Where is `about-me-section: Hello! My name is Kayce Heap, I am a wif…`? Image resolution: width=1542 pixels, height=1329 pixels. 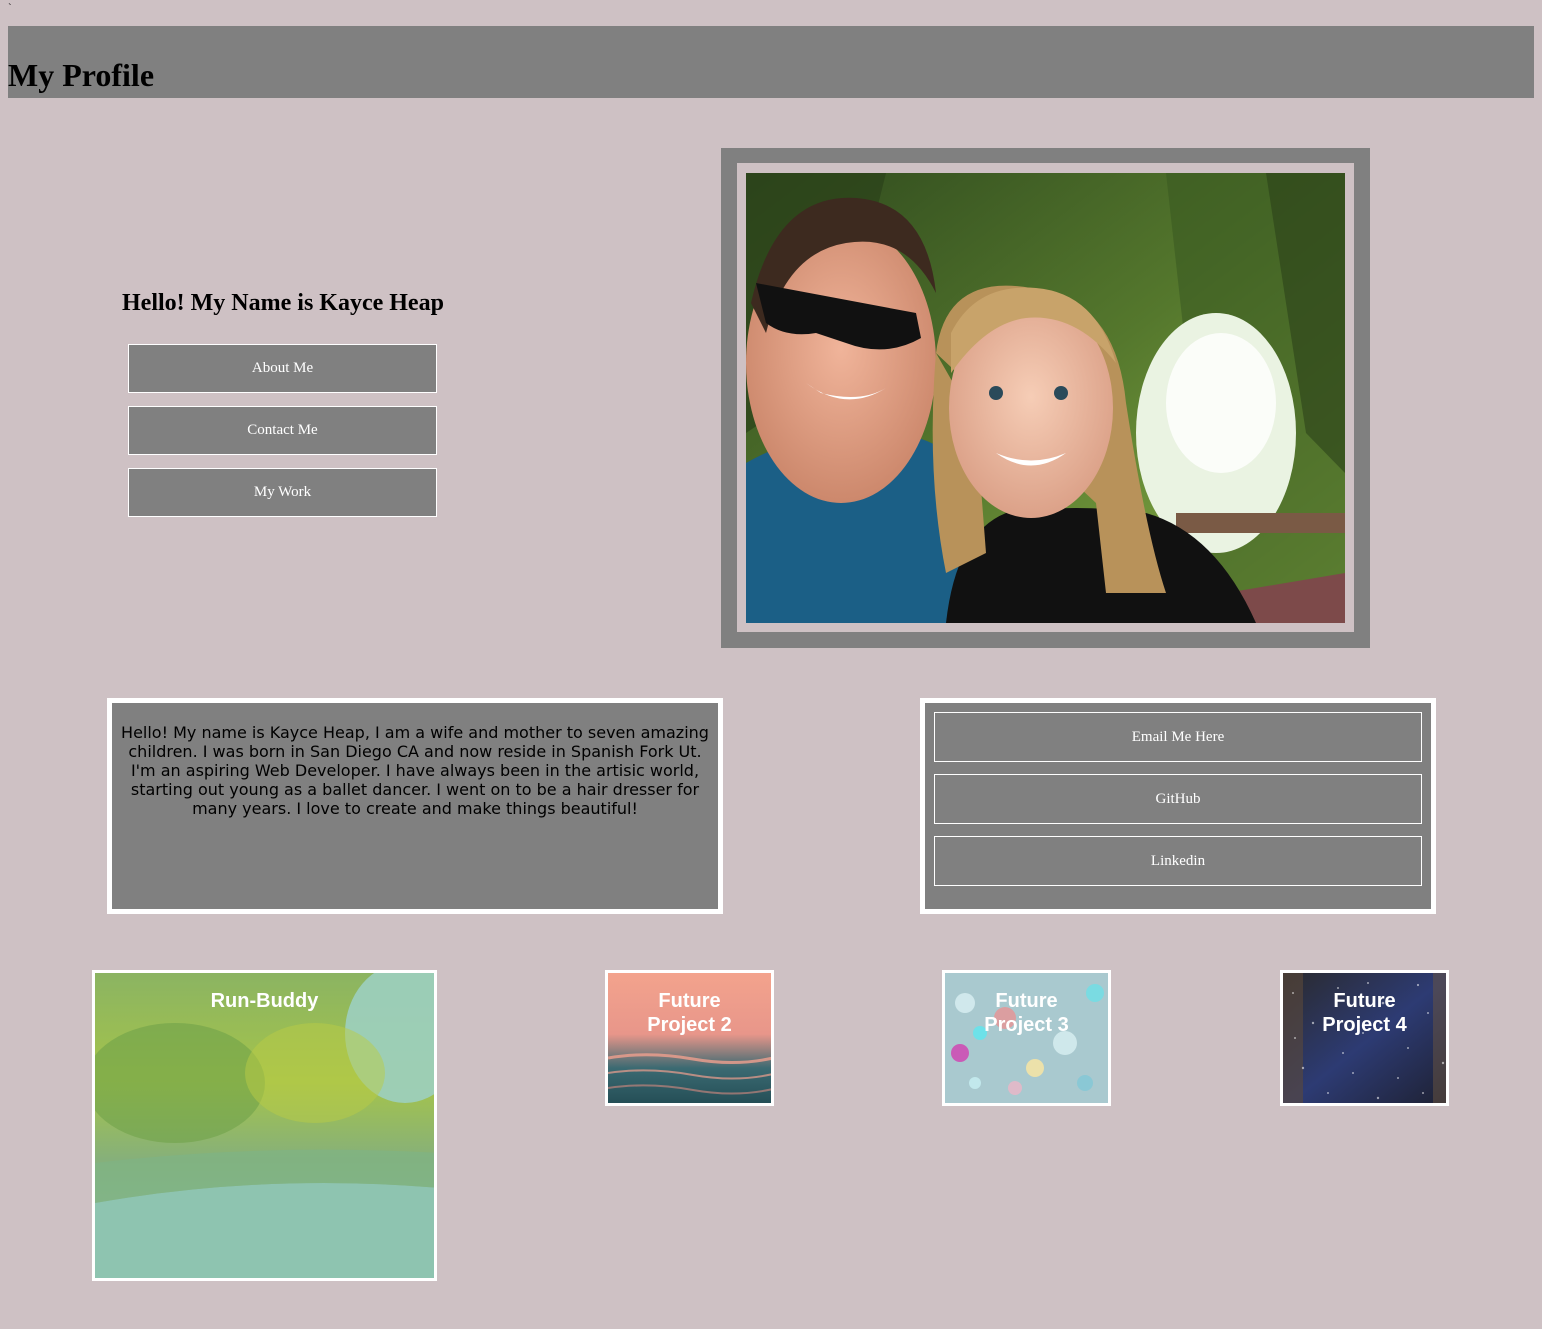 about-me-section: Hello! My name is Kayce Heap, I am a wif… is located at coordinates (415, 806).